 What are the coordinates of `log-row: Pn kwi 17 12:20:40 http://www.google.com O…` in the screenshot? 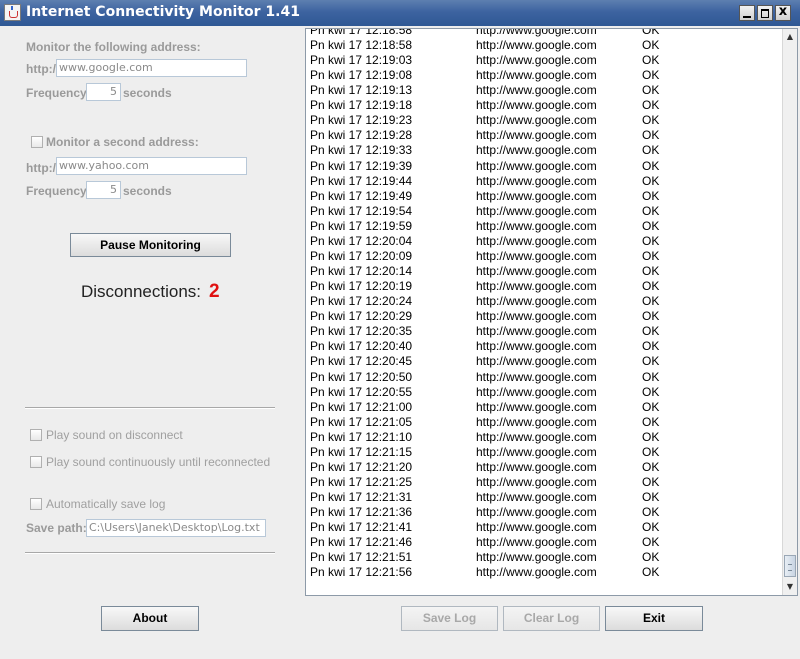 It's located at (545, 346).